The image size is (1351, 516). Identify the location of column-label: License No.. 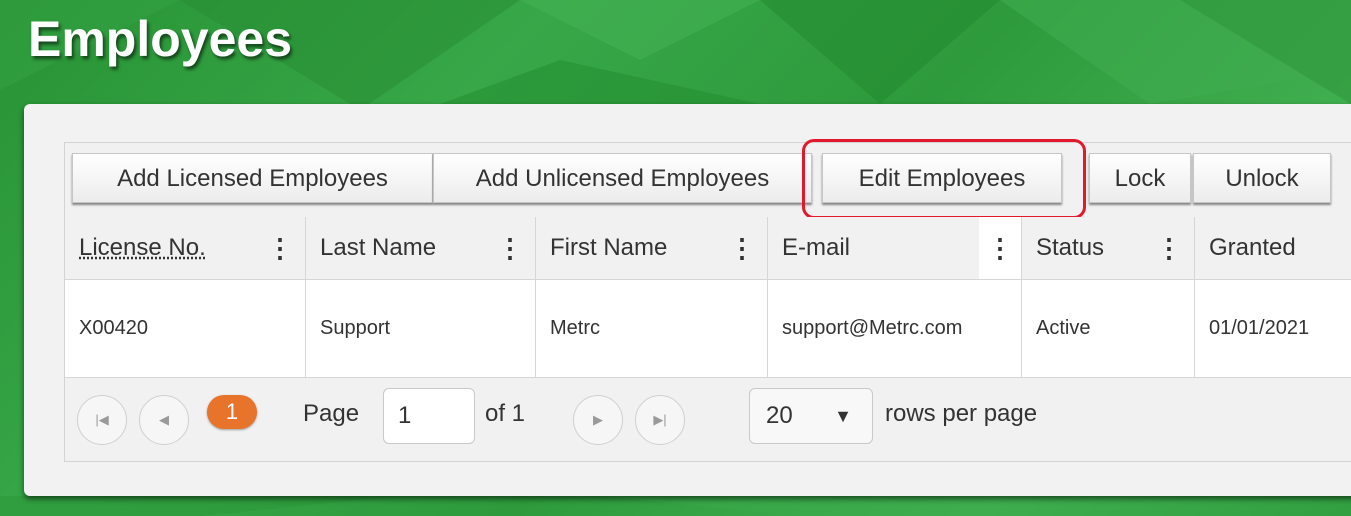
(142, 247).